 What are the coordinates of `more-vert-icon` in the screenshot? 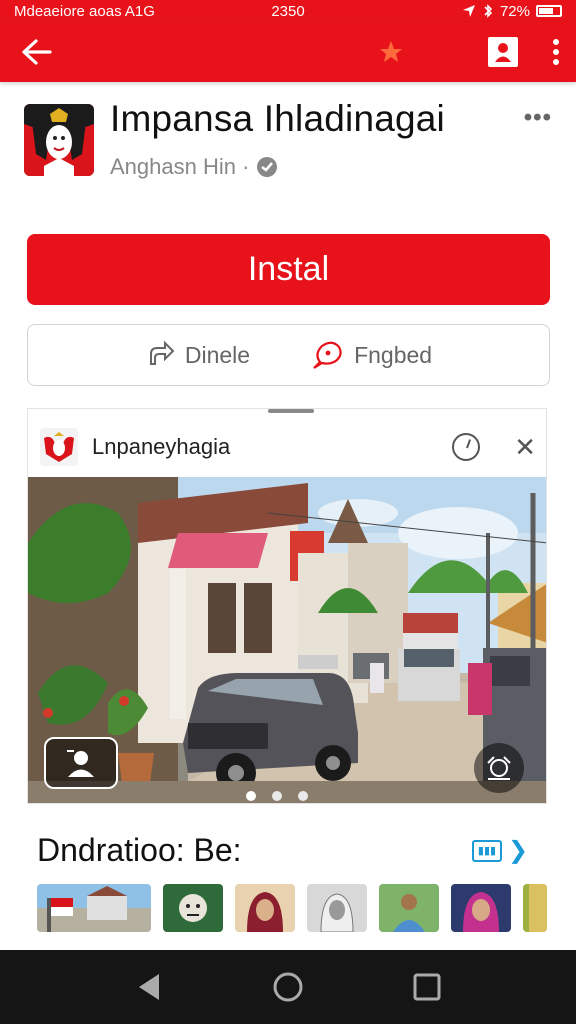 It's located at (556, 52).